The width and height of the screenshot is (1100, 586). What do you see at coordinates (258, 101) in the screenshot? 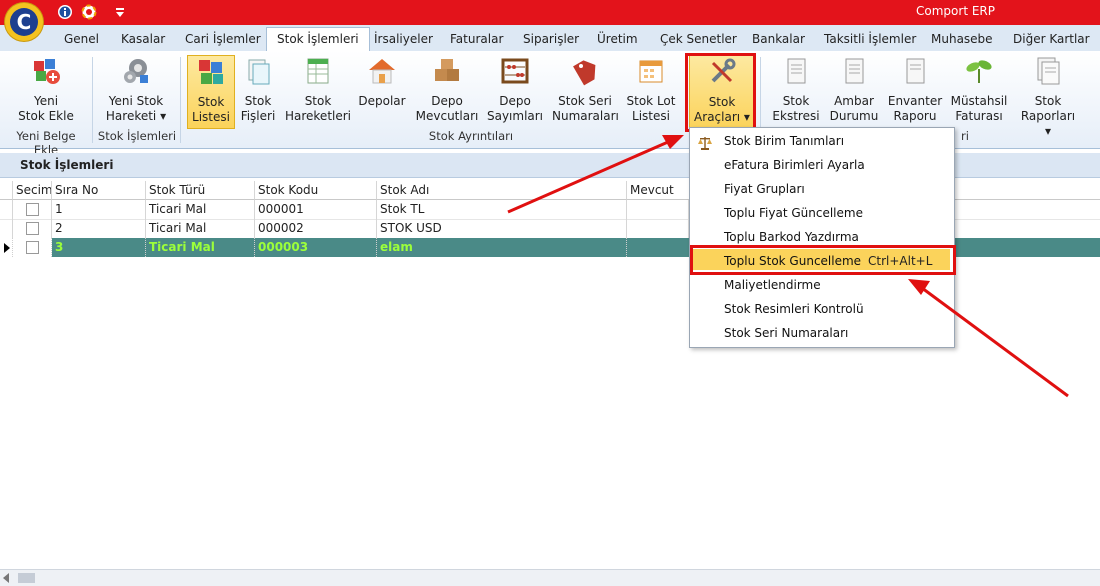
I see `stok-fisleri-label-1: Stok` at bounding box center [258, 101].